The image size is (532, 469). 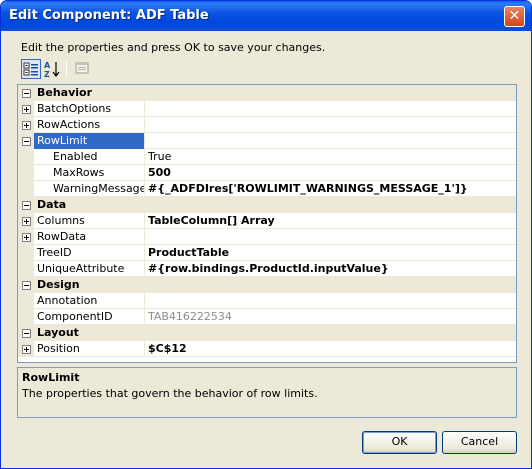 I want to click on category-row: Behavior, so click(x=267, y=93).